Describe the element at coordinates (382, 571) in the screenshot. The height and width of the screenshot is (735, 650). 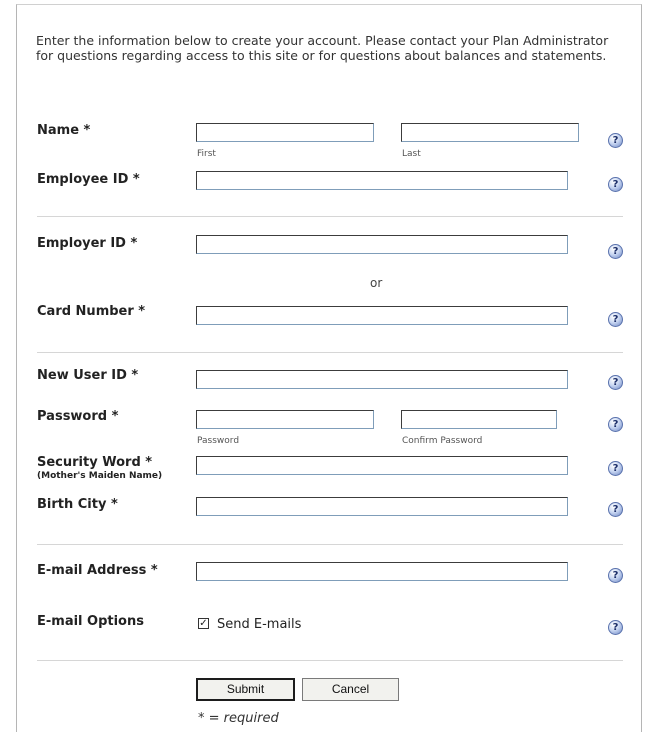
I see `email-input` at that location.